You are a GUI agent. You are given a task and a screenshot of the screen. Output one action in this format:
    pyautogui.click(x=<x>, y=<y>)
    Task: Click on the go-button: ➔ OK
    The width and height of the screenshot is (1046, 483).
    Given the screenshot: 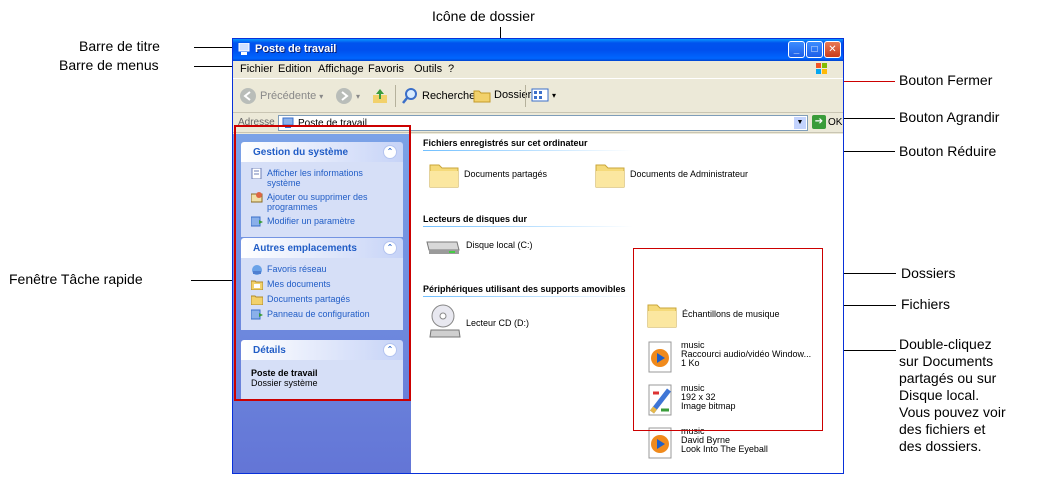 What is the action you would take?
    pyautogui.click(x=827, y=122)
    